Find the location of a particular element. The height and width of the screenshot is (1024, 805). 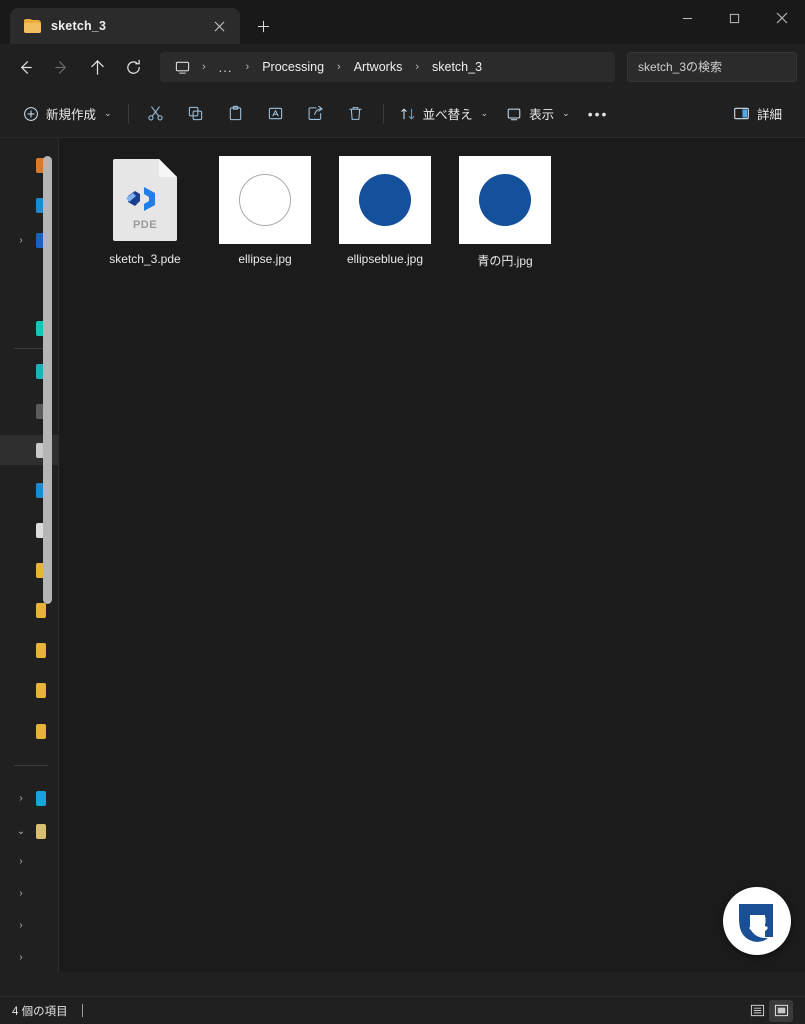

search-box is located at coordinates (712, 67).